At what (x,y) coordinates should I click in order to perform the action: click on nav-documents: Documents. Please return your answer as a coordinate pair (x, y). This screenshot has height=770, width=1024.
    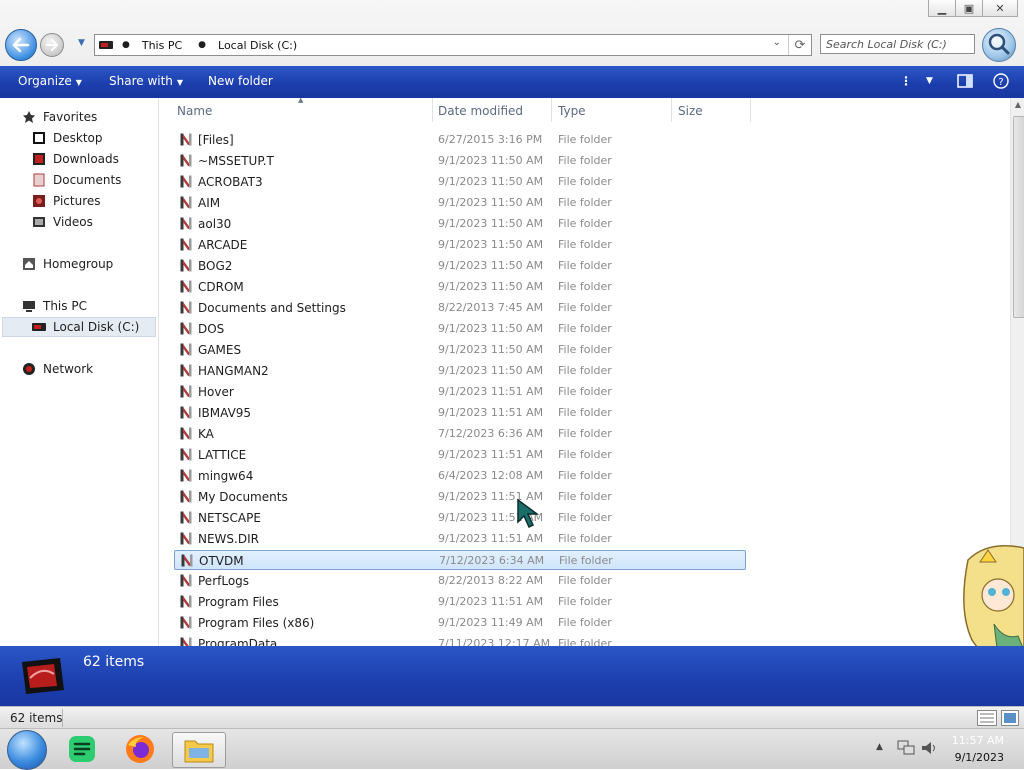
    Looking at the image, I should click on (76, 180).